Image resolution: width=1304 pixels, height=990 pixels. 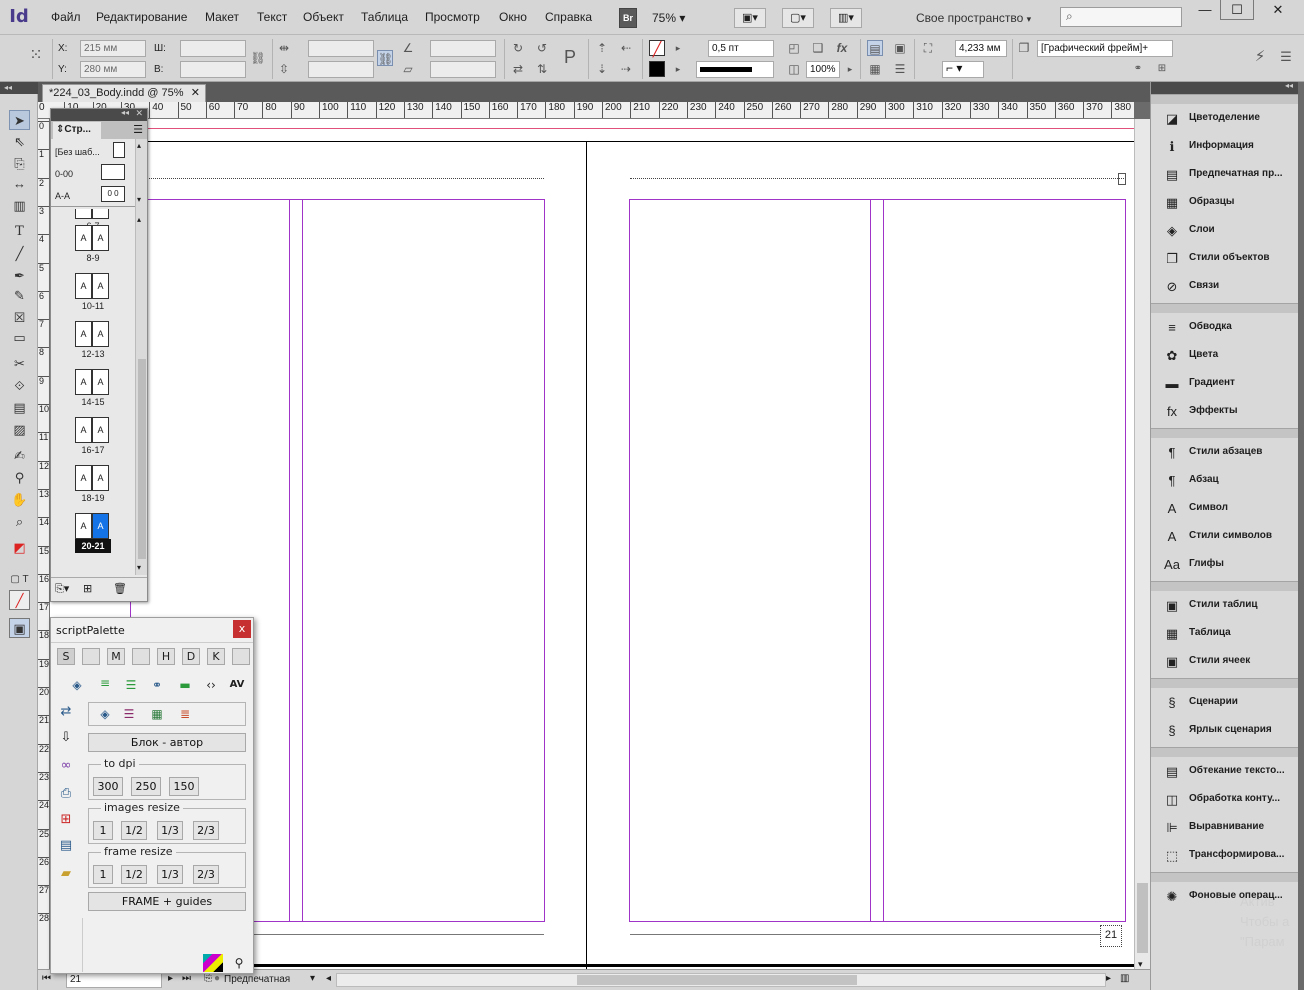 I want to click on frame-fitting-icon: ⛶, so click(x=928, y=48).